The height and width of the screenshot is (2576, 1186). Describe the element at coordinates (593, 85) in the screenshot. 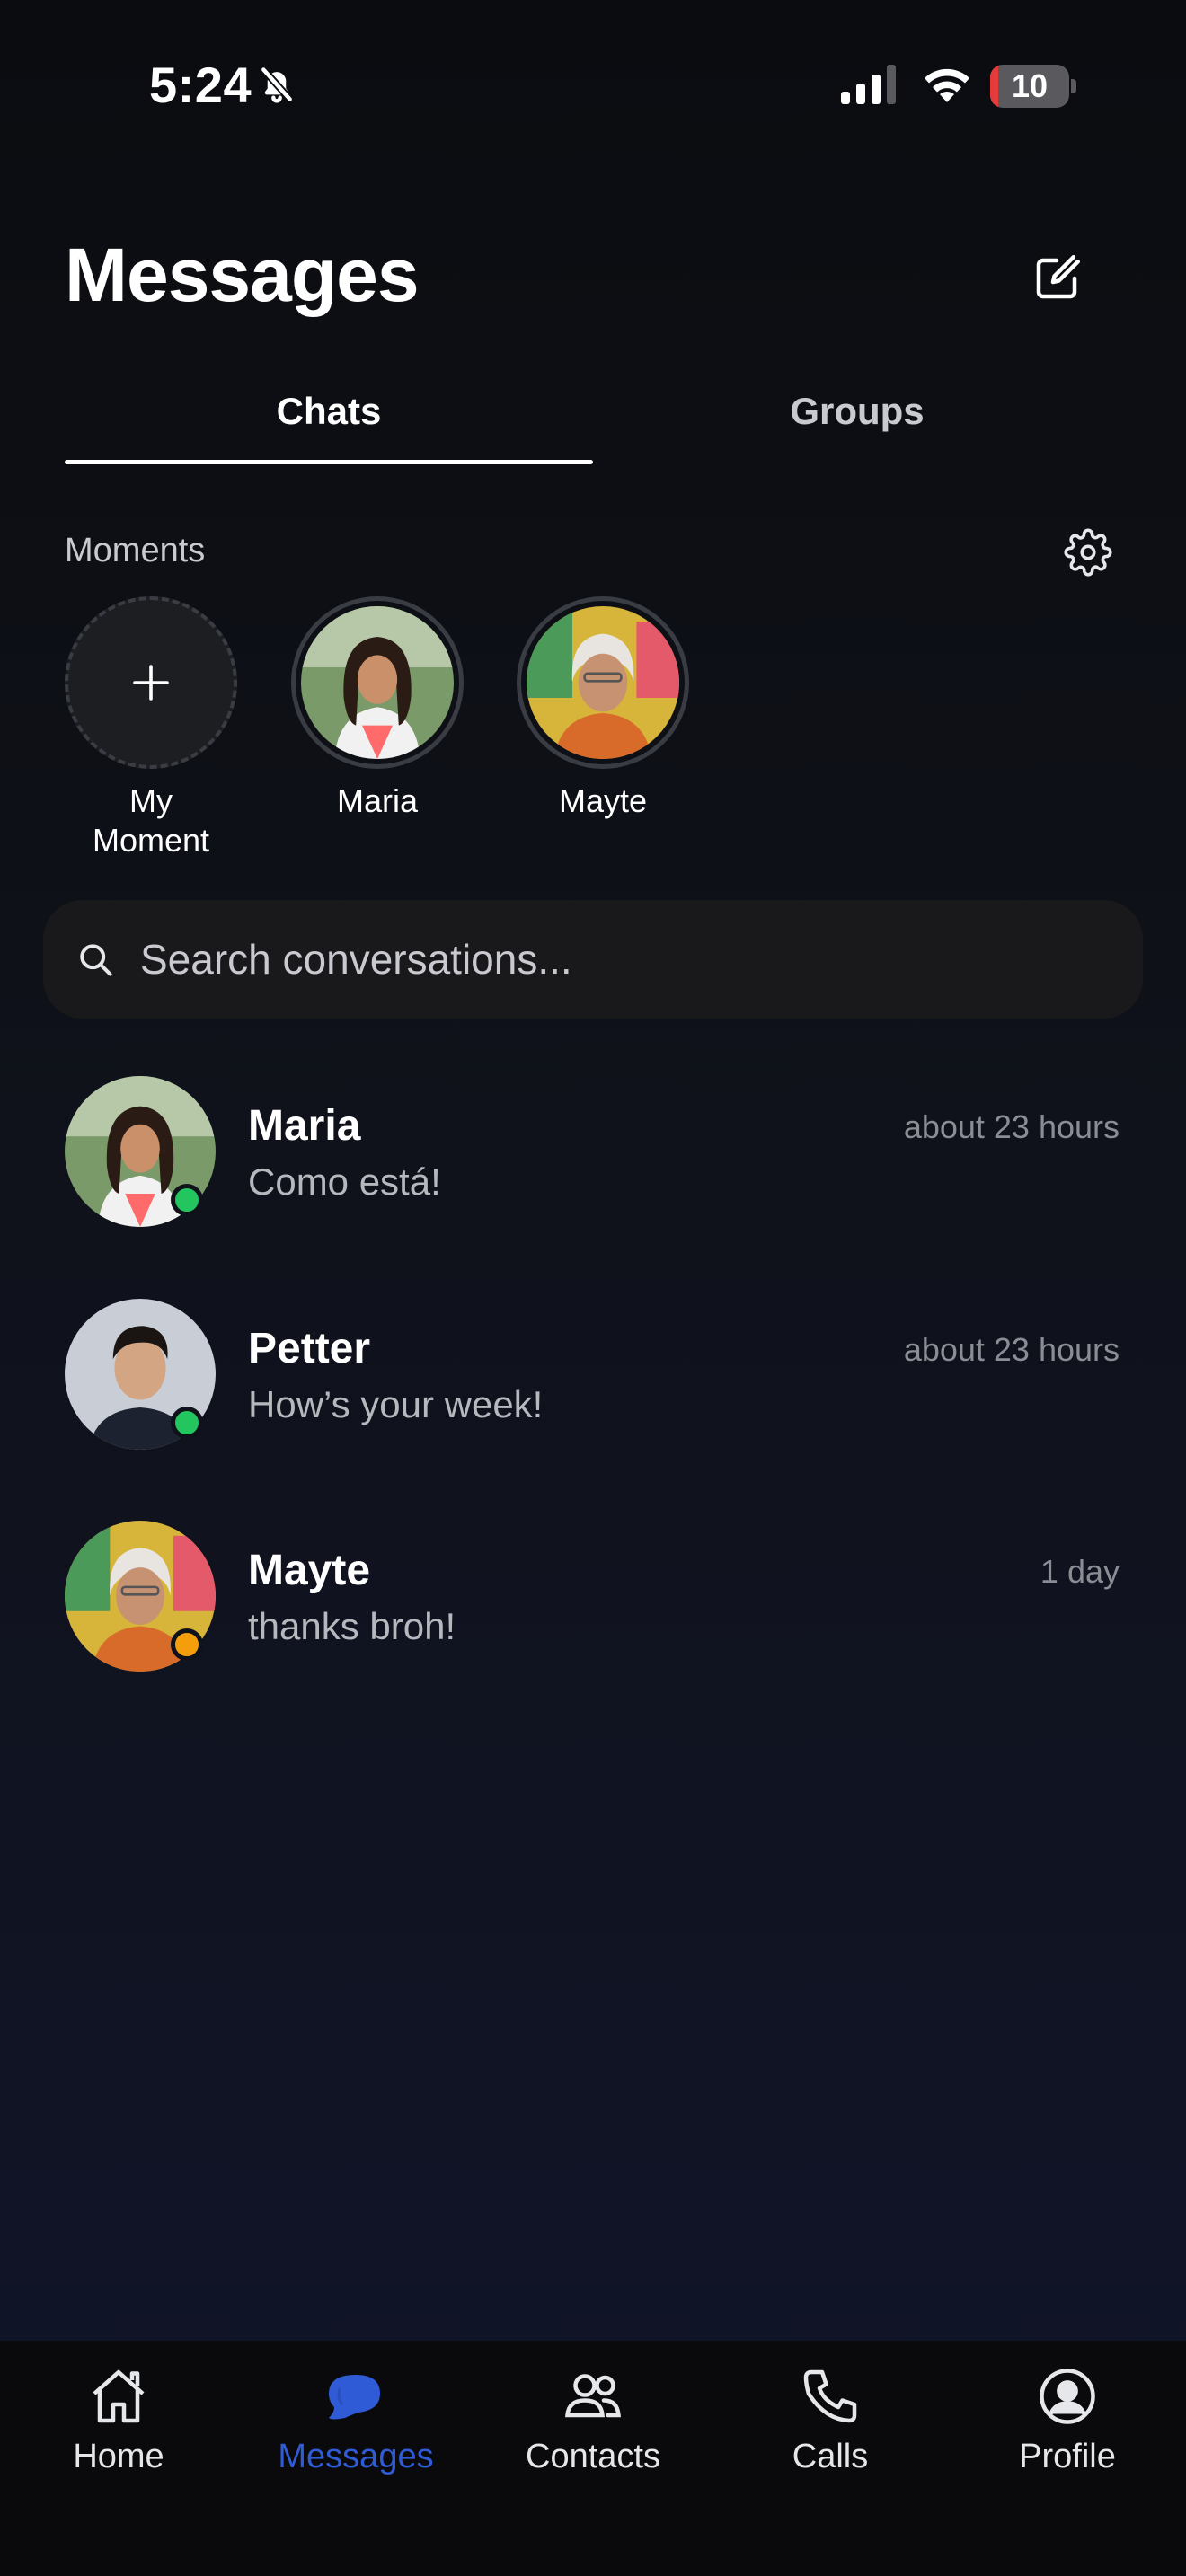

I see `status-bar: 5:24 10` at that location.